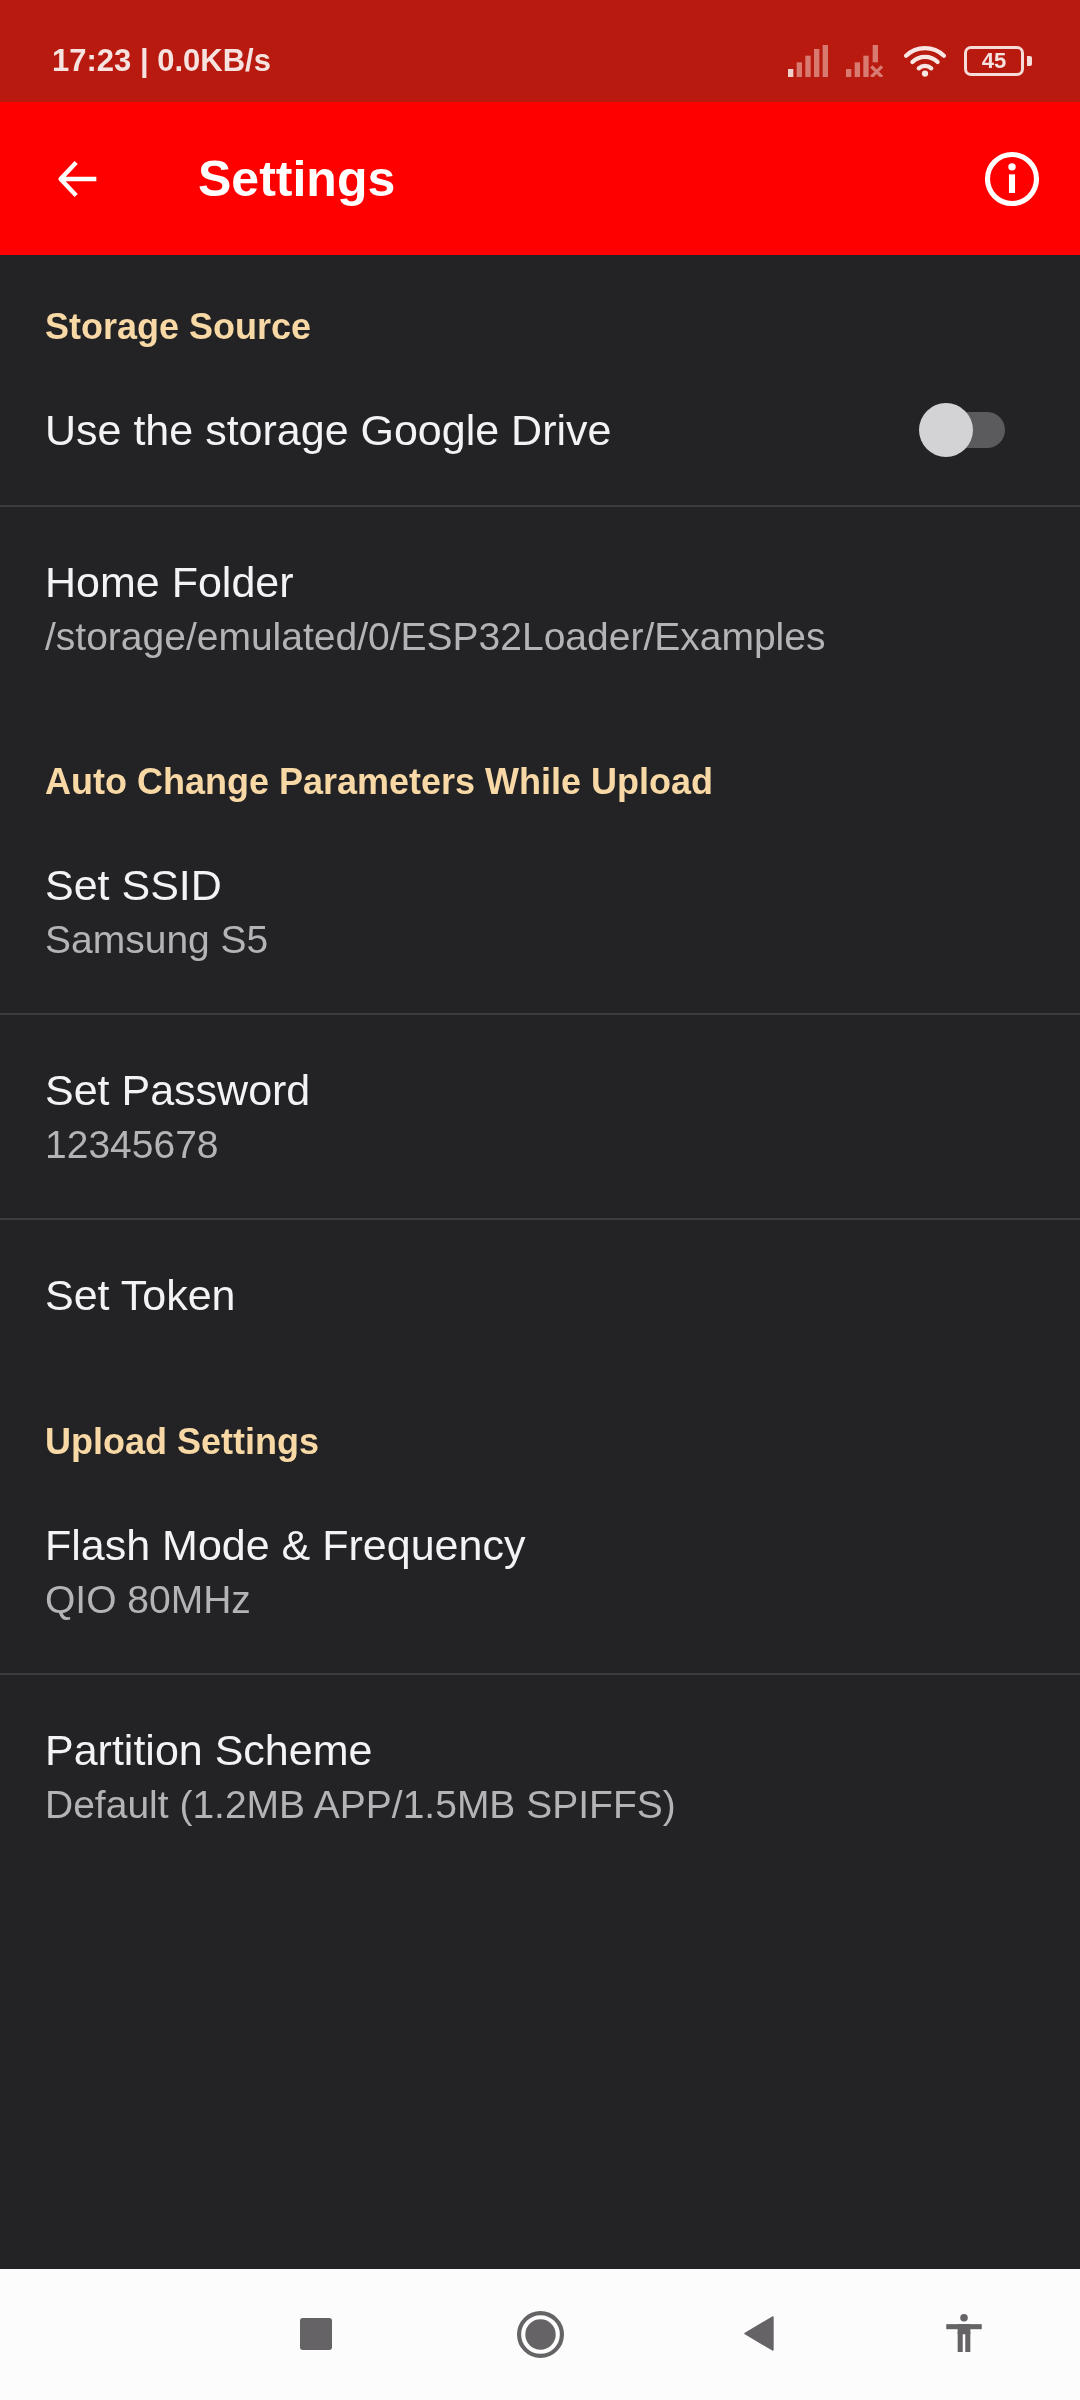 This screenshot has width=1080, height=2400. Describe the element at coordinates (379, 782) in the screenshot. I see `section-header: Auto Change Parameters While Upload` at that location.